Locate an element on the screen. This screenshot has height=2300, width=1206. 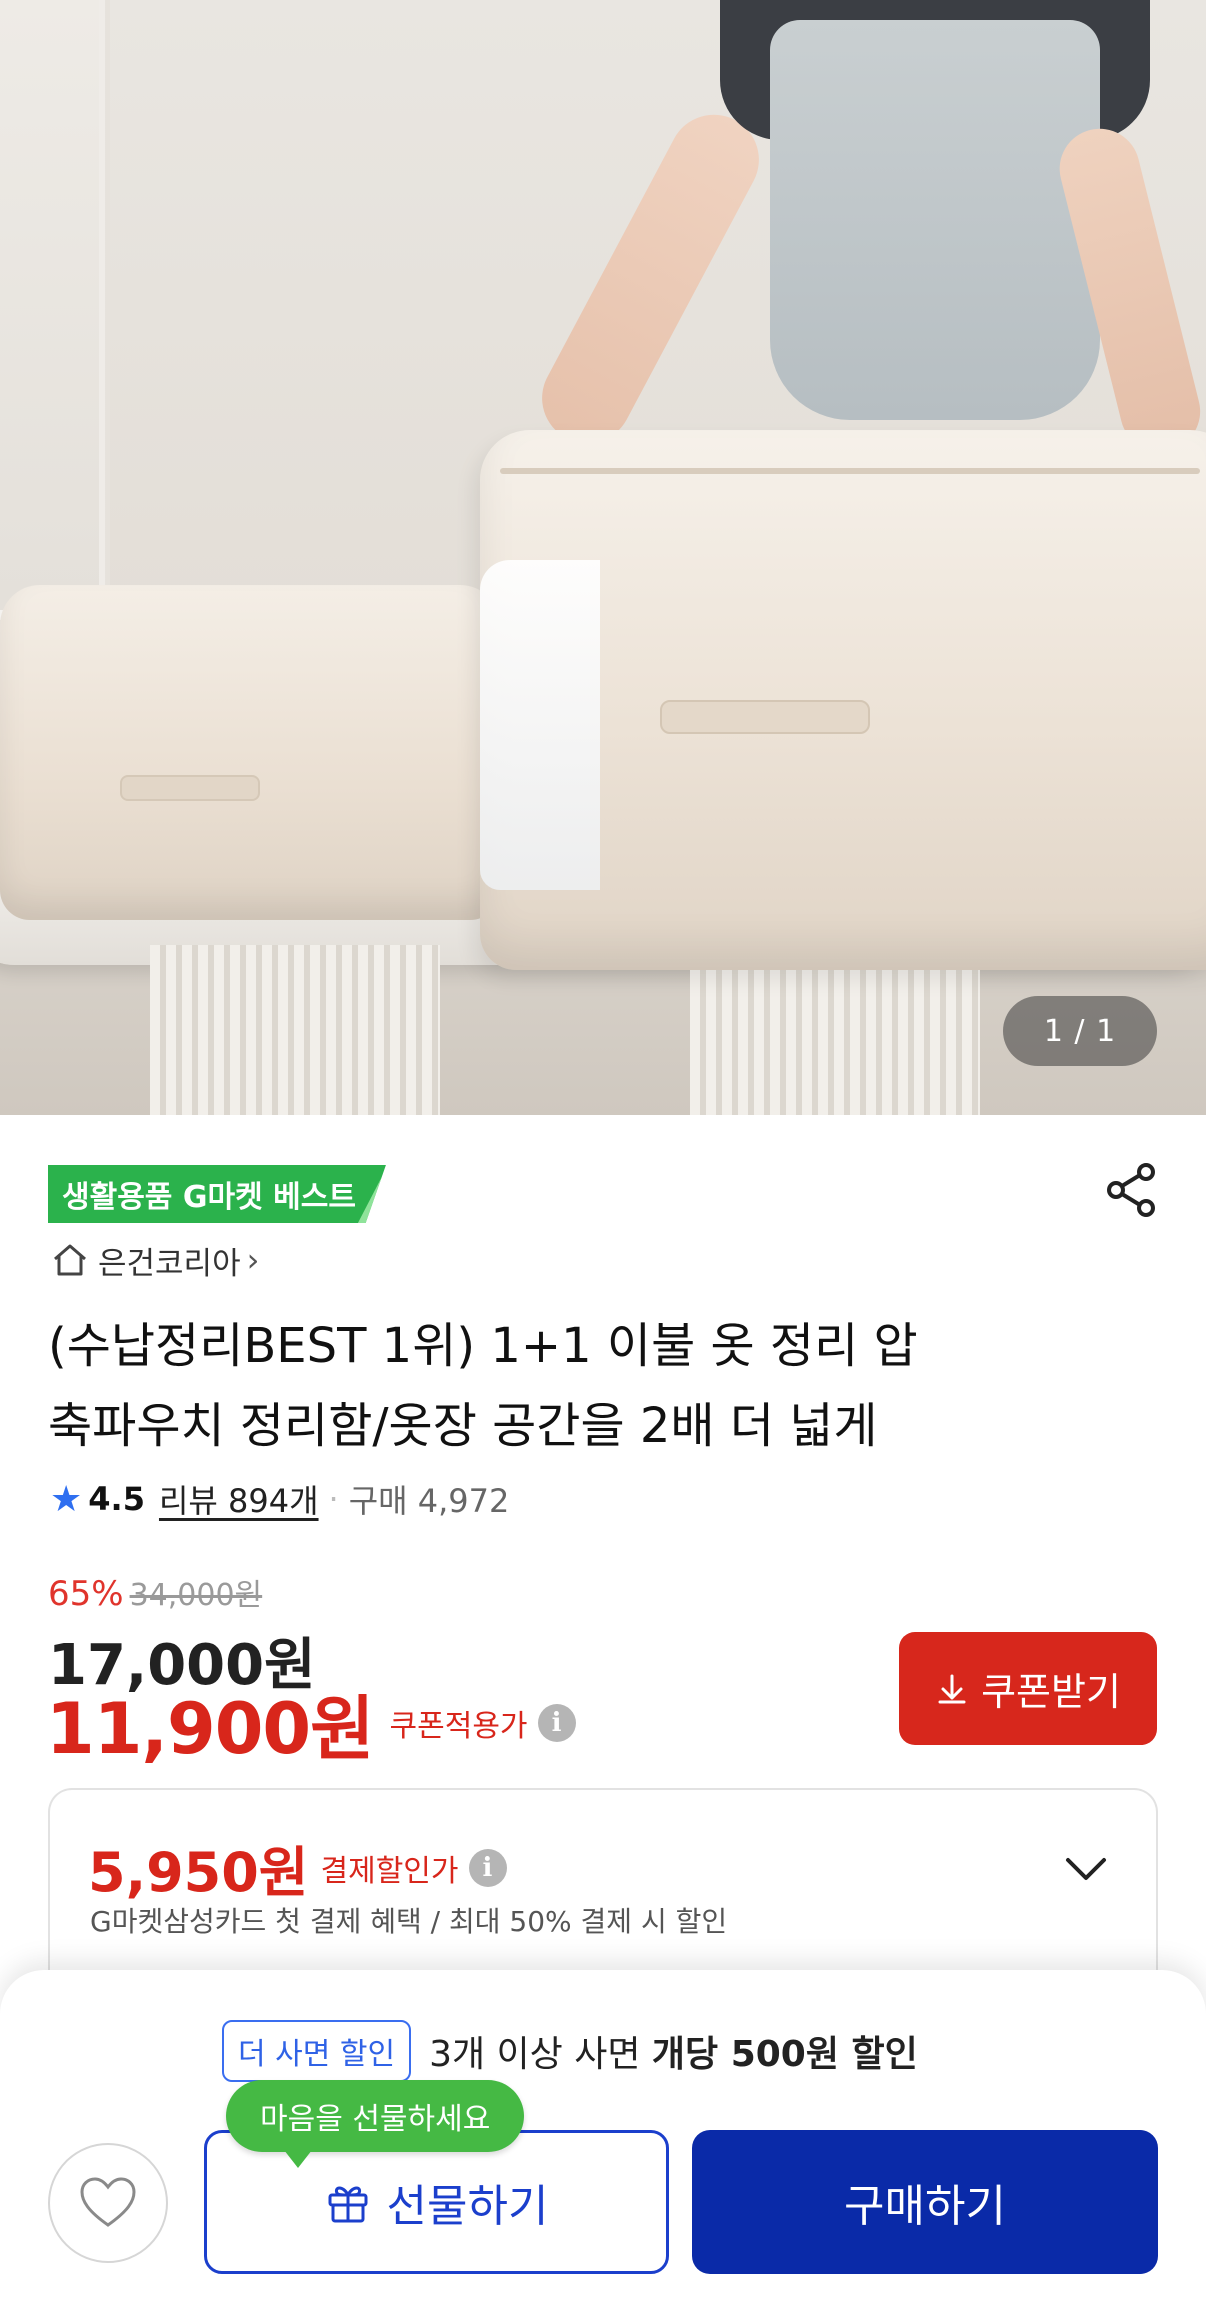
share-icon is located at coordinates (1132, 1190).